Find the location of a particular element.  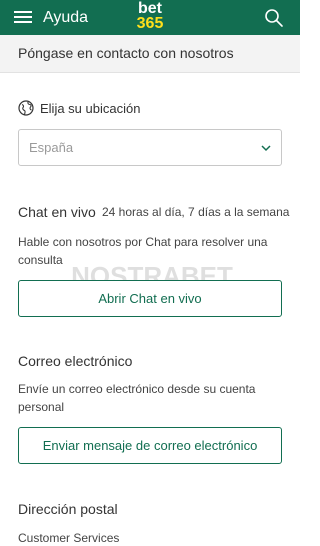

top-bar: Ayuda bet 365 is located at coordinates (150, 17).